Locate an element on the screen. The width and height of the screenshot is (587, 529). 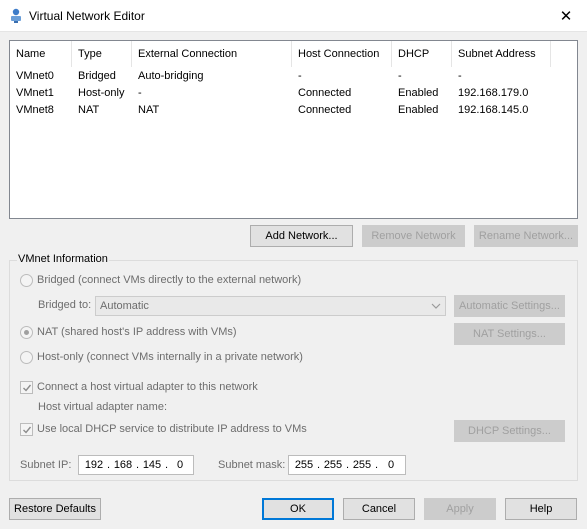
subnet-ip-octet: 168 is located at coordinates (123, 465).